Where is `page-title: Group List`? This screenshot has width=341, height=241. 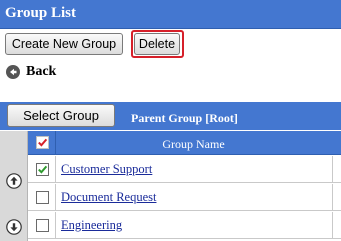 page-title: Group List is located at coordinates (40, 13).